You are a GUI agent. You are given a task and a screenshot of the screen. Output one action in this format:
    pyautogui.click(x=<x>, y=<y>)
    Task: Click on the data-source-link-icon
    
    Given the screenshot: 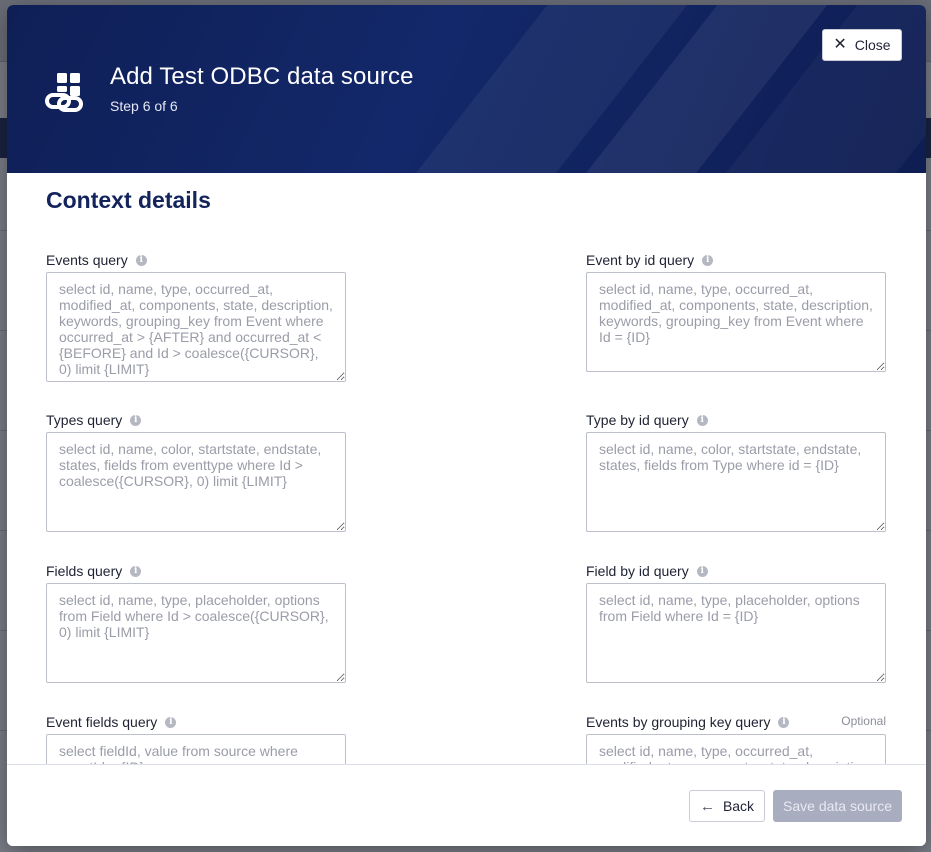 What is the action you would take?
    pyautogui.click(x=64, y=92)
    